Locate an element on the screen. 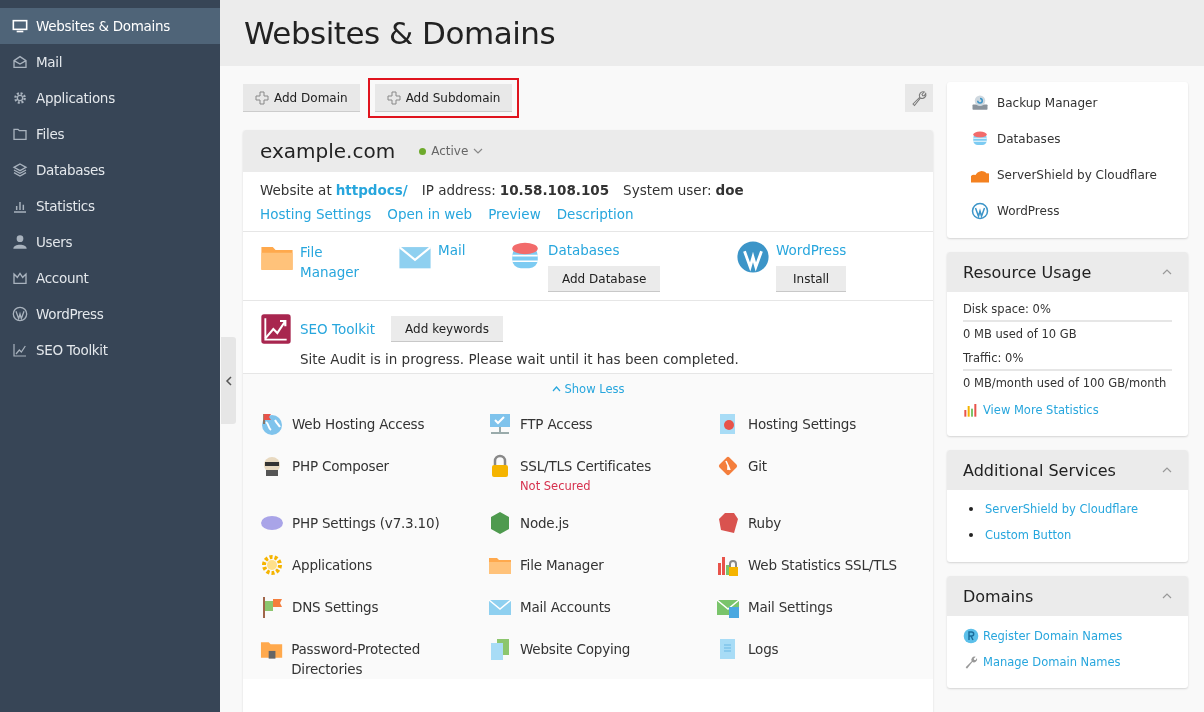 The width and height of the screenshot is (1204, 712). chevron-down-icon is located at coordinates (478, 151).